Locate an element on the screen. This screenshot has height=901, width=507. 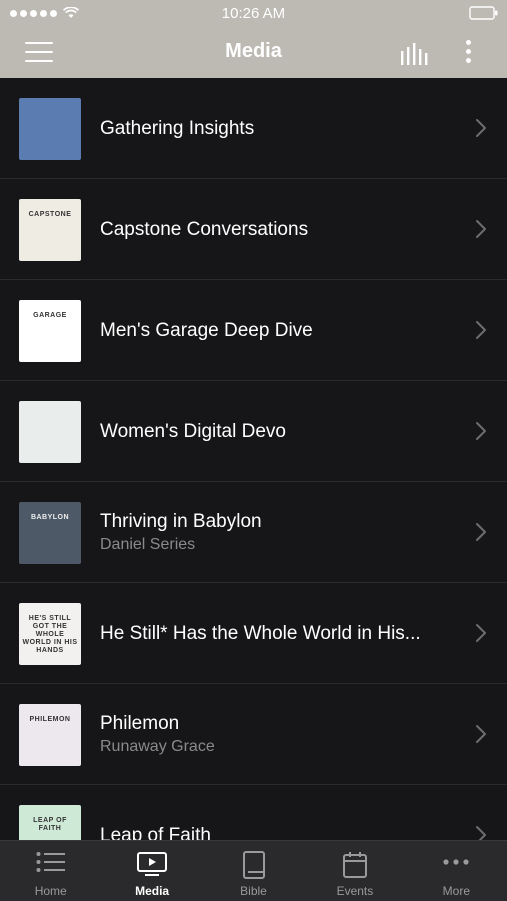
more-icon is located at coordinates (456, 864).